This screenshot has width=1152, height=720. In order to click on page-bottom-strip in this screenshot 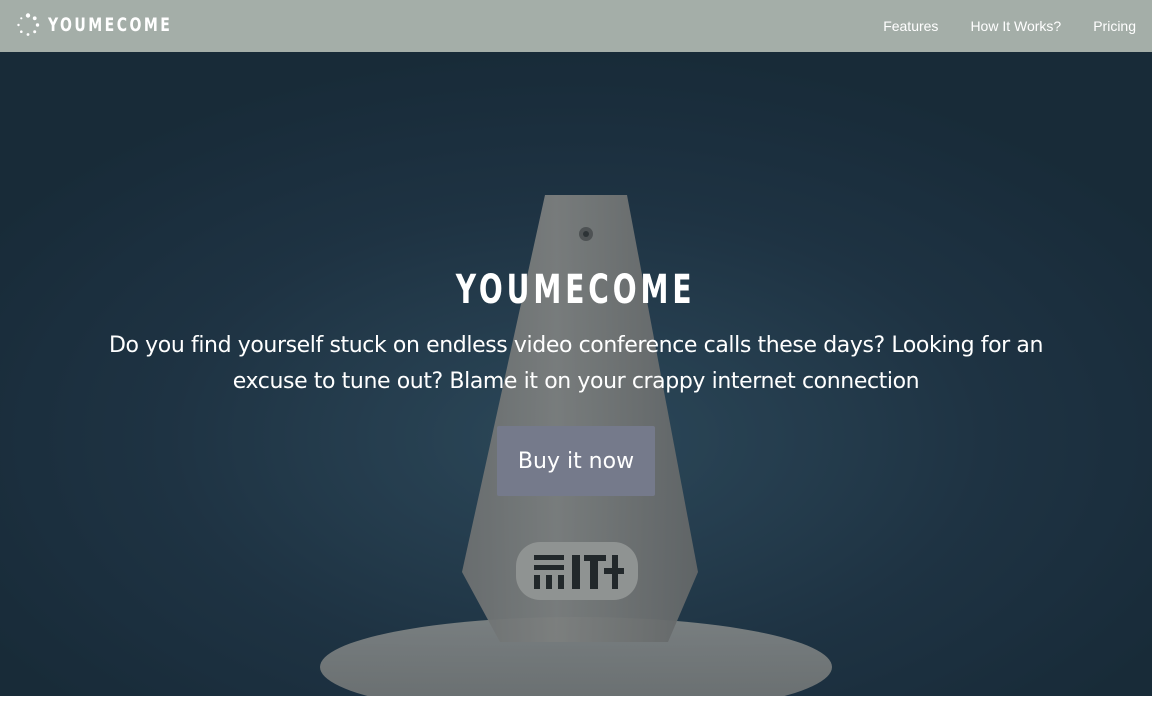, I will do `click(576, 708)`.